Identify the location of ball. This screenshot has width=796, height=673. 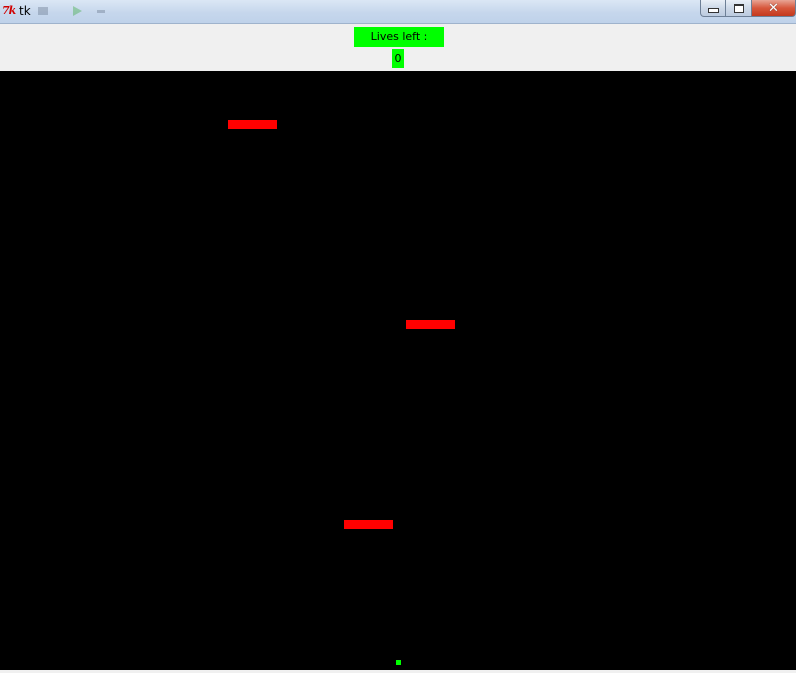
(398, 662).